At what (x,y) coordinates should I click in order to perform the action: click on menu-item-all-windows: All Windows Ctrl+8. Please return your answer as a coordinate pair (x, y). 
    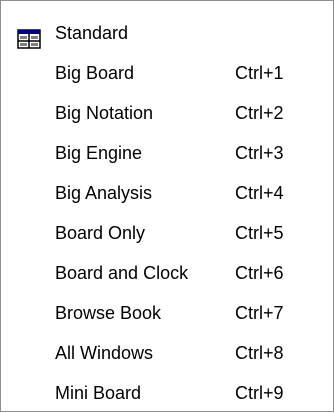
    Looking at the image, I should click on (167, 353).